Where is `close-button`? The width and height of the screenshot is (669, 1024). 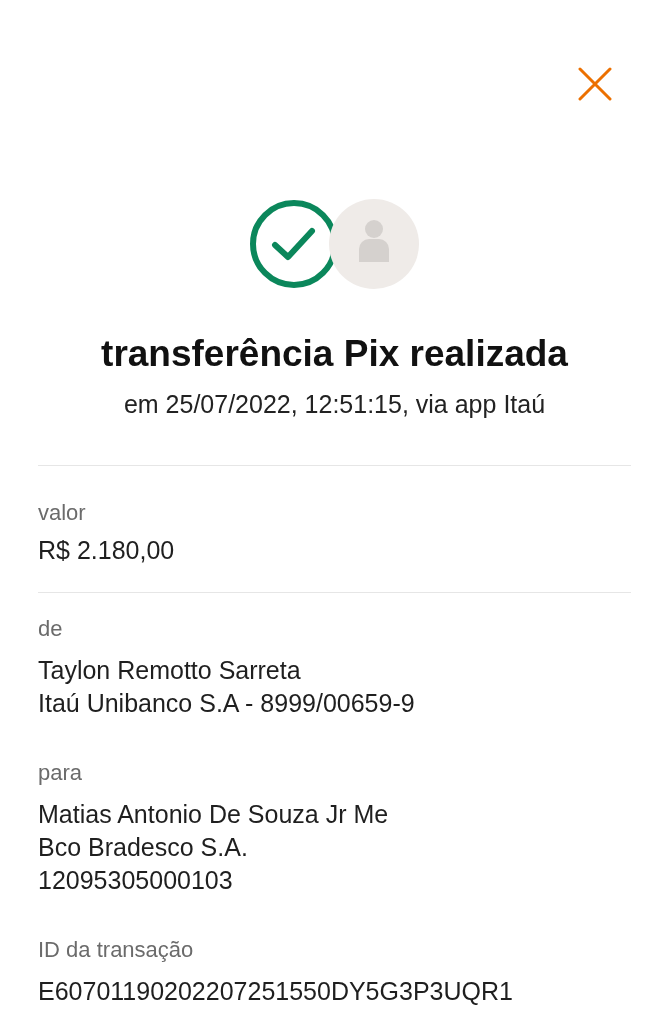 close-button is located at coordinates (595, 84).